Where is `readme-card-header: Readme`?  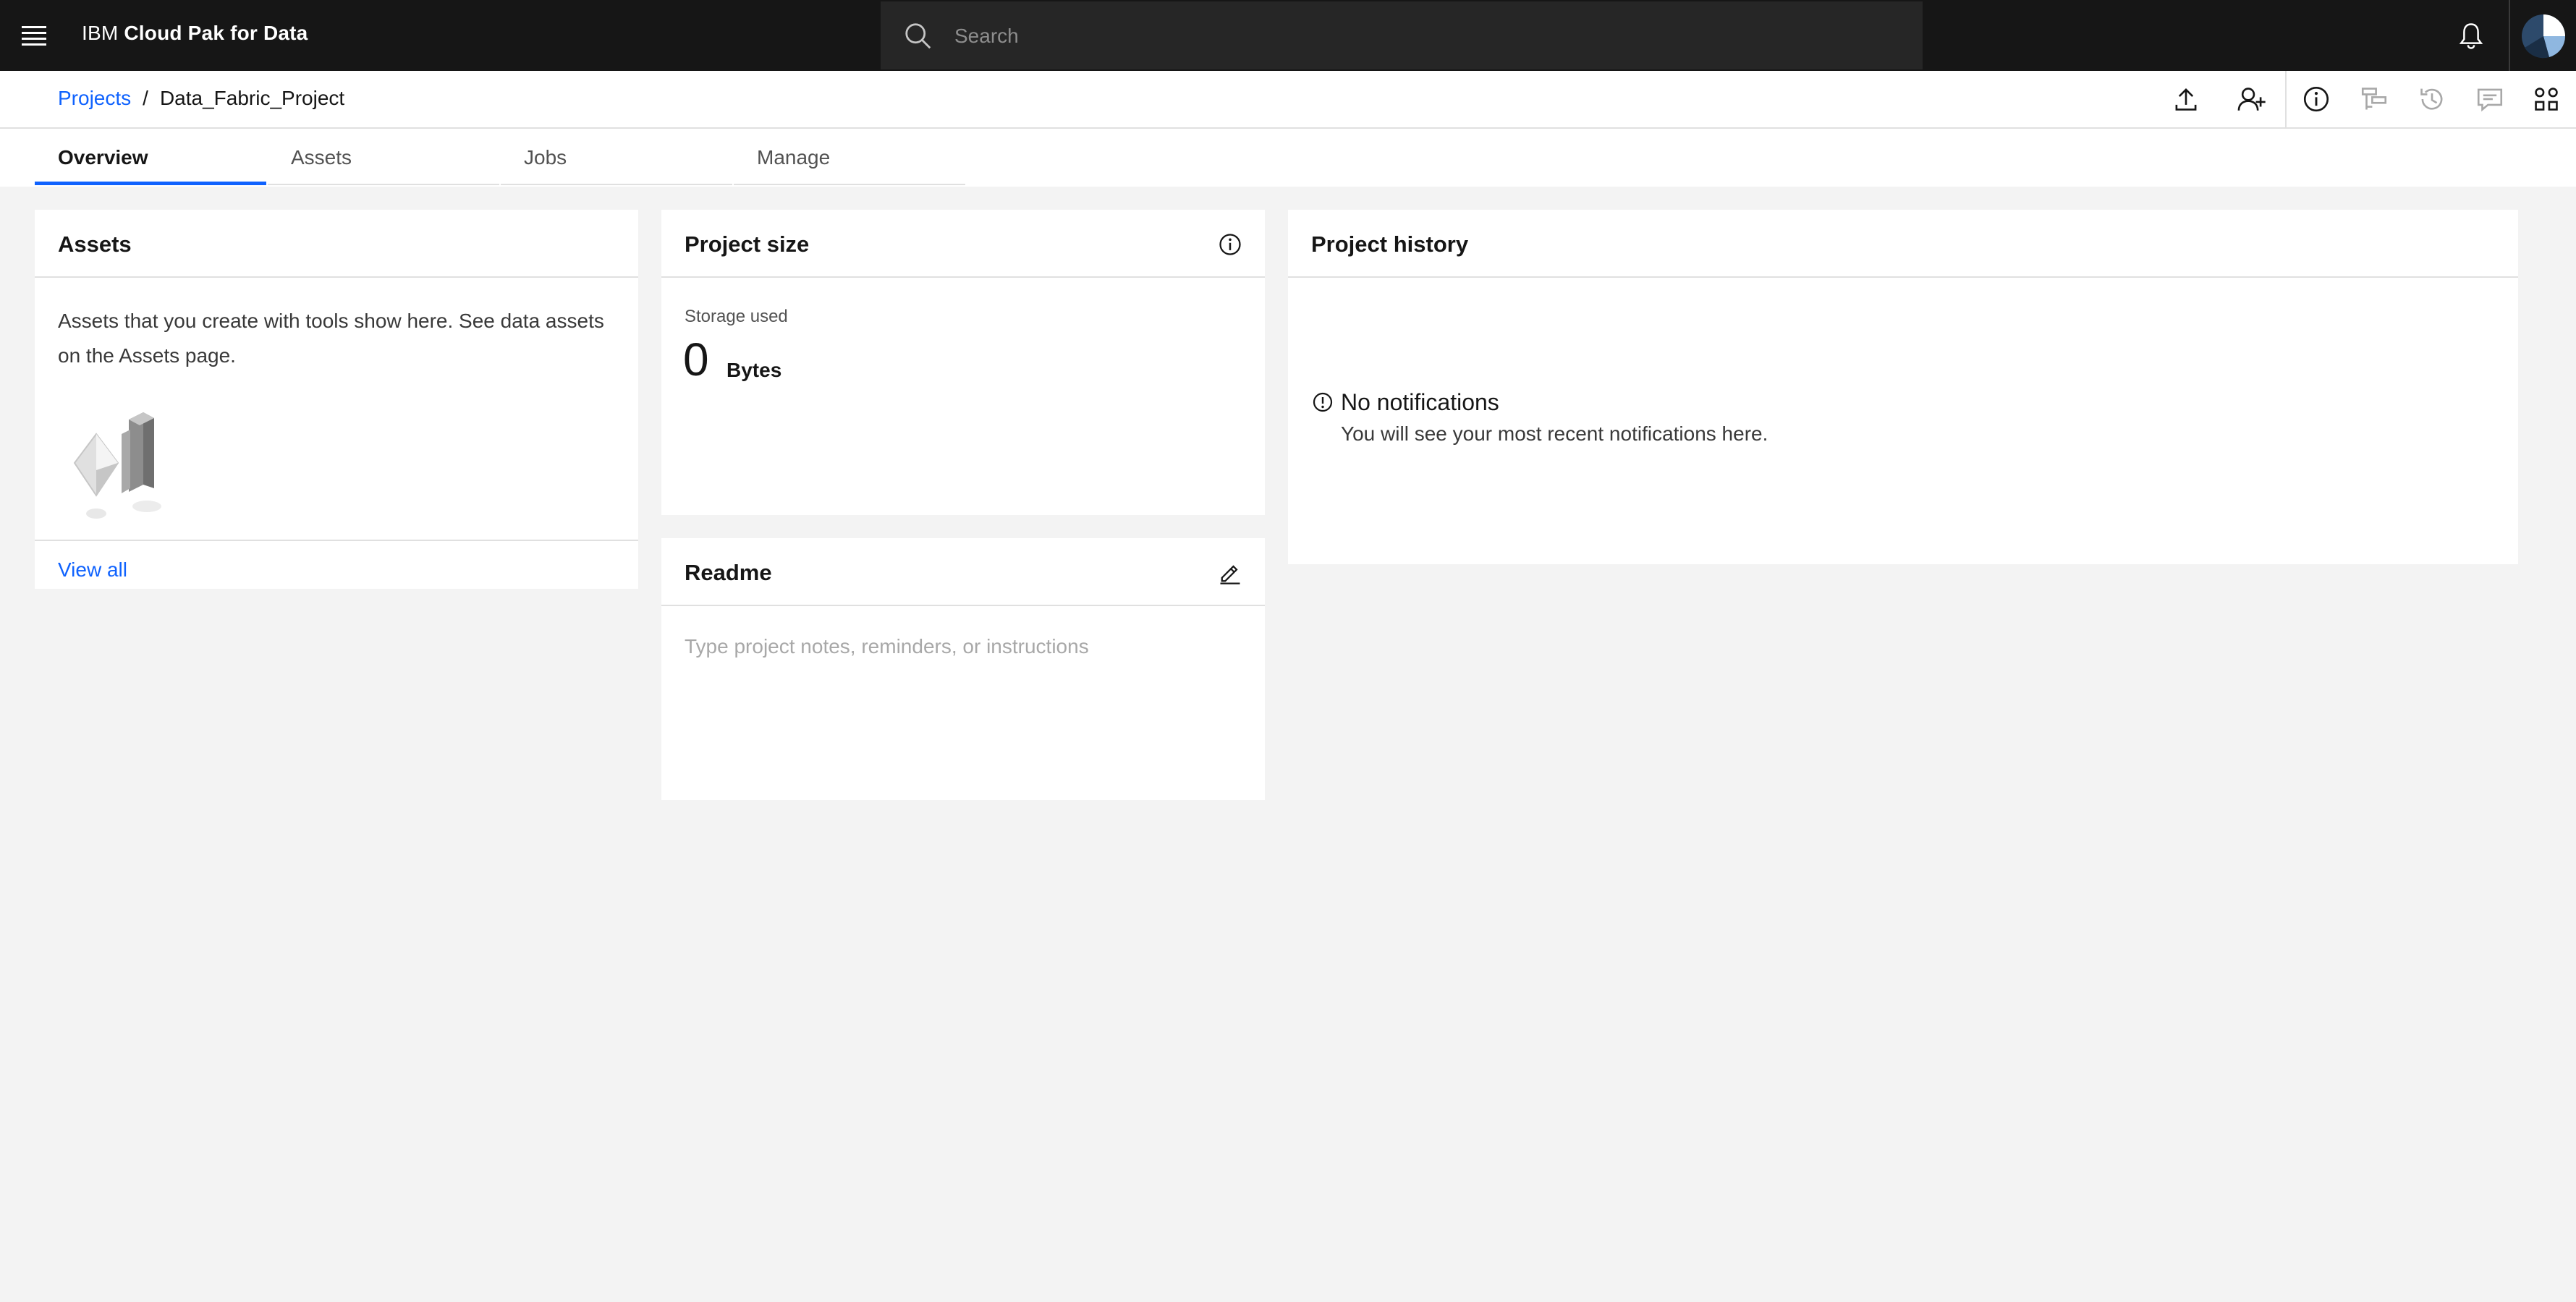
readme-card-header: Readme is located at coordinates (963, 572).